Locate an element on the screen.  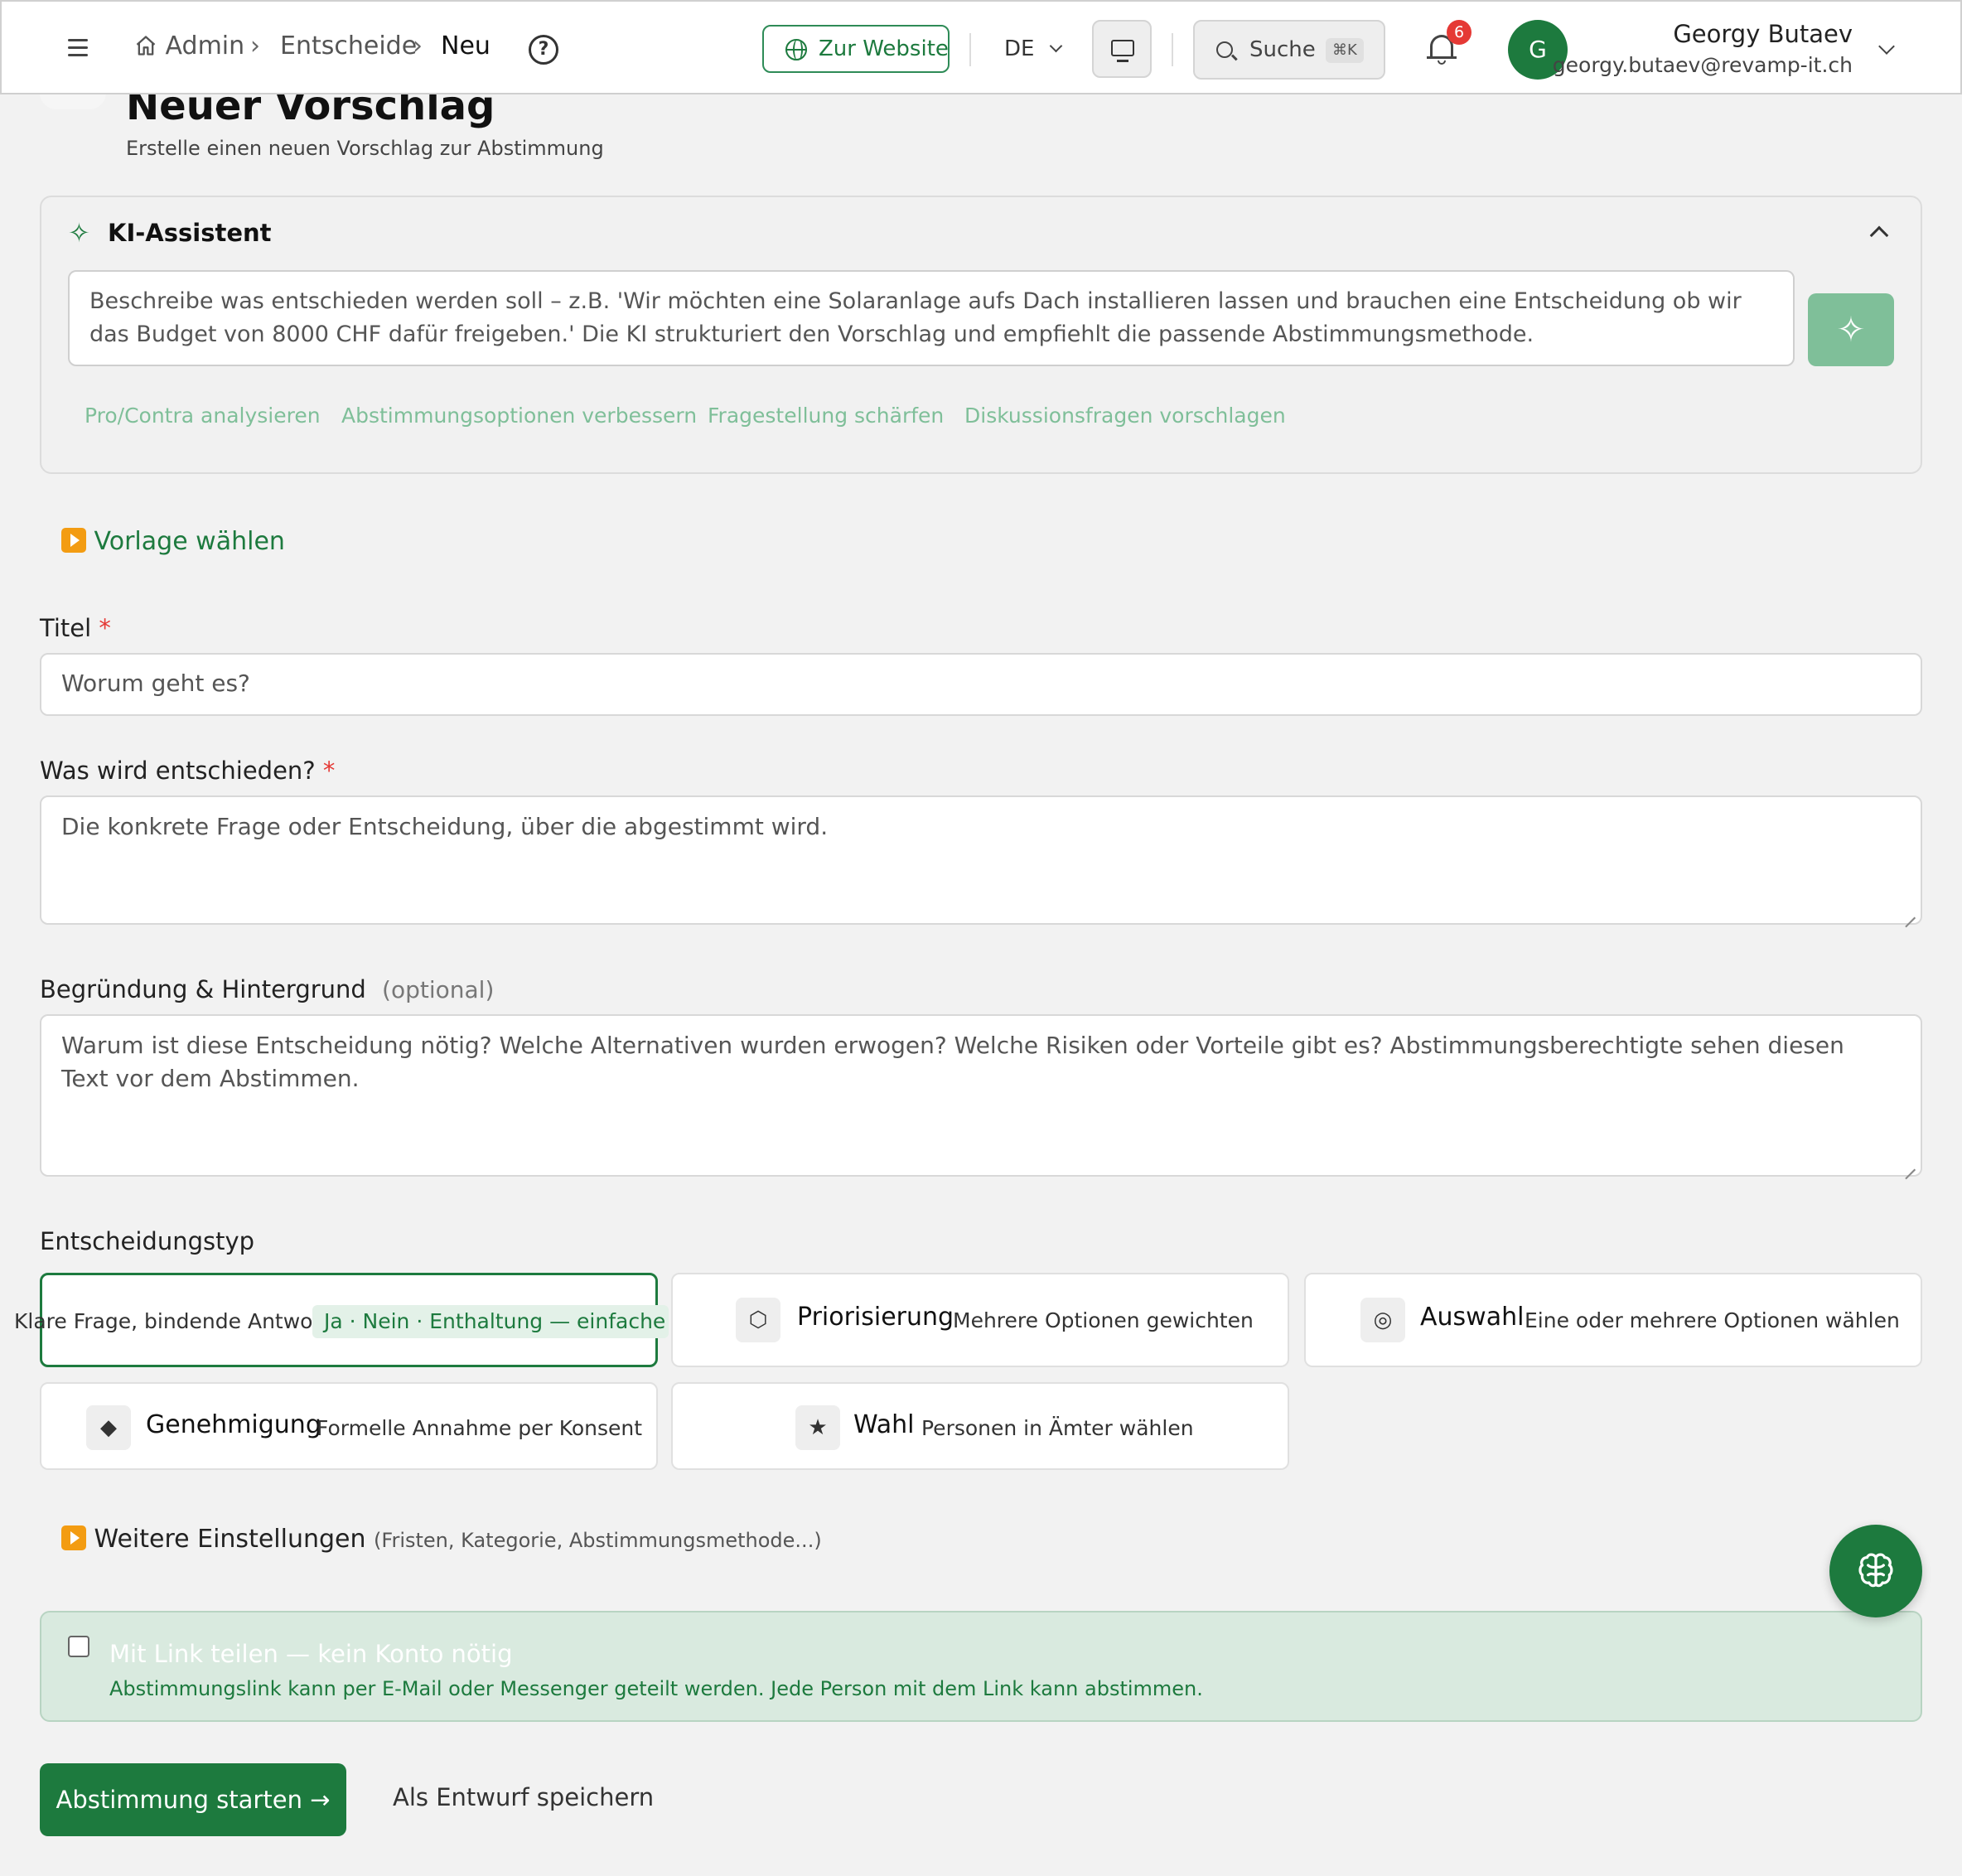
notification-badge: 6 is located at coordinates (1459, 32).